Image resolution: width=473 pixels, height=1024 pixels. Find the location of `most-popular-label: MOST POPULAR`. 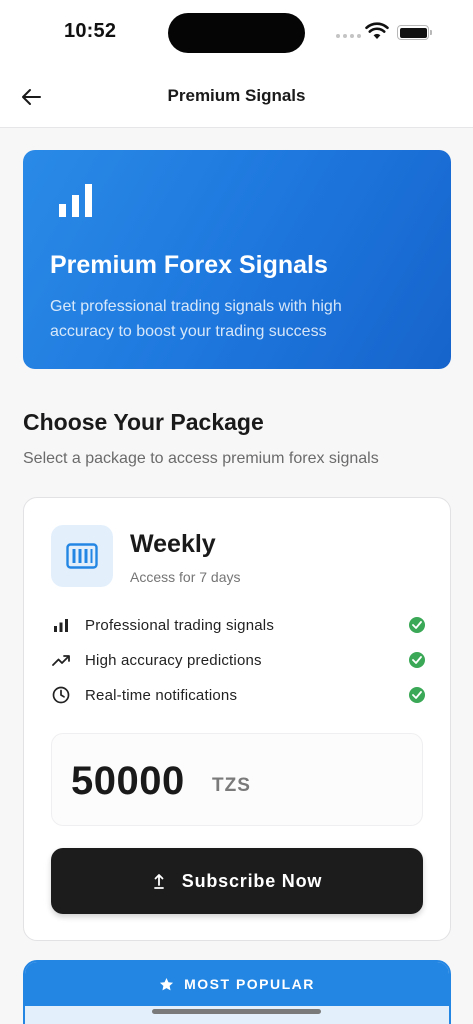

most-popular-label: MOST POPULAR is located at coordinates (249, 984).